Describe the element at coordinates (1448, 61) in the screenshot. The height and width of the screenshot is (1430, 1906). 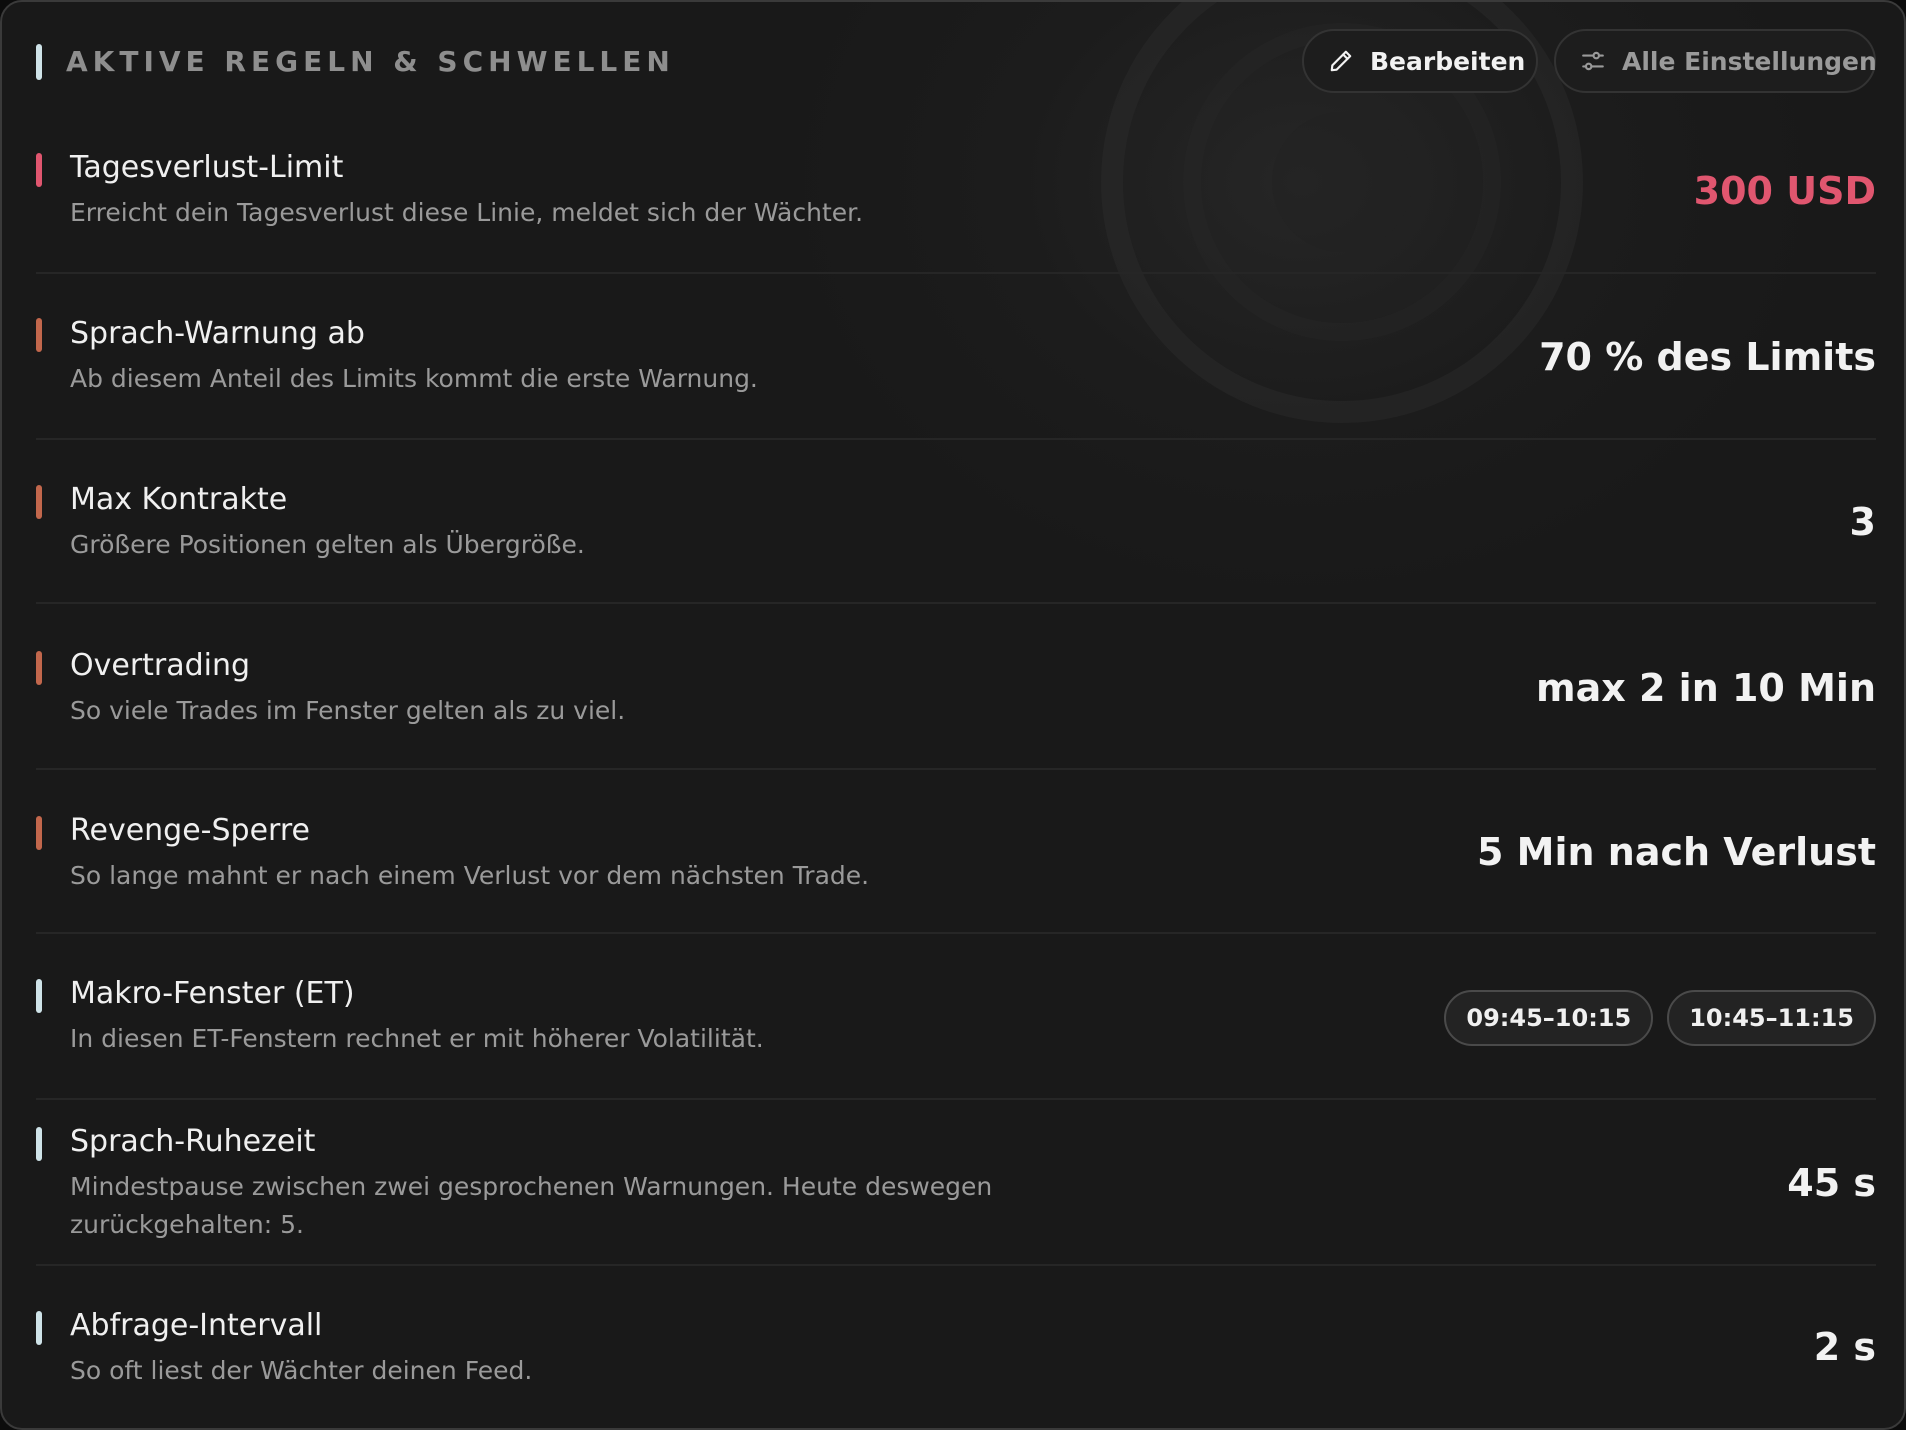
I see `edit-button-label: Bearbeiten` at that location.